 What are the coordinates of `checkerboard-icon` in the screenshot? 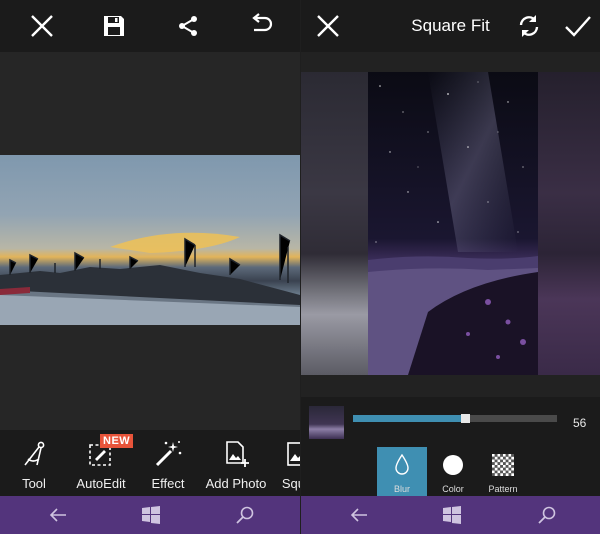 It's located at (503, 465).